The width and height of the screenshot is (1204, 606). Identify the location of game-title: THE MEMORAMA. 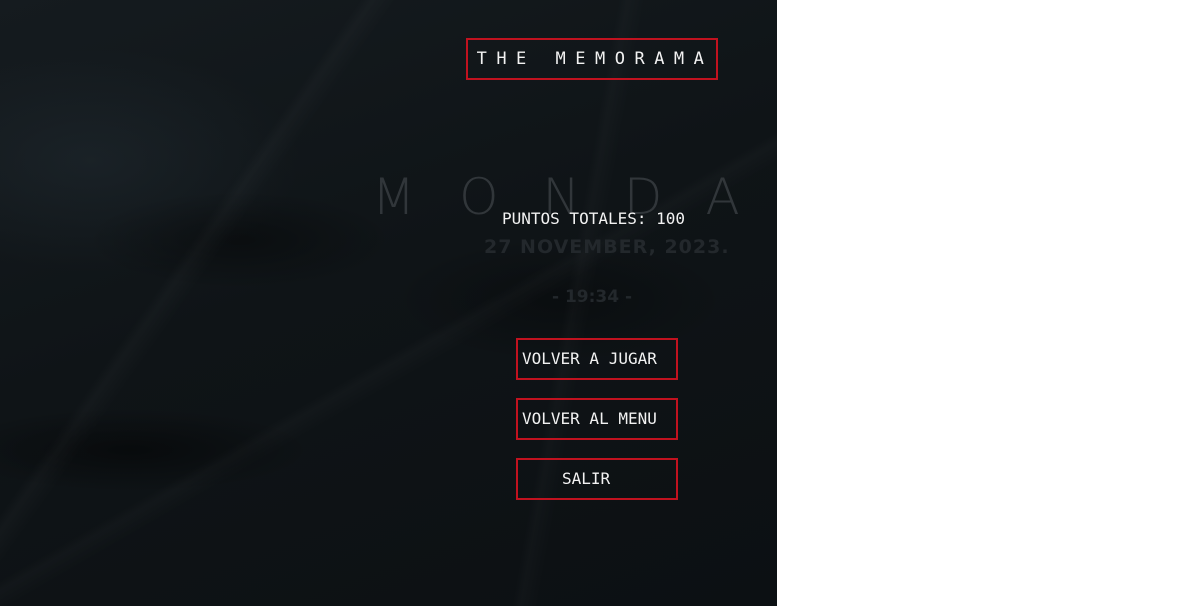
(592, 59).